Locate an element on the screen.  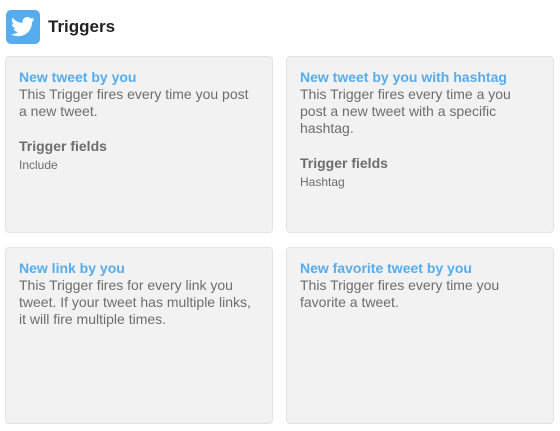
page-title: Triggers is located at coordinates (82, 26).